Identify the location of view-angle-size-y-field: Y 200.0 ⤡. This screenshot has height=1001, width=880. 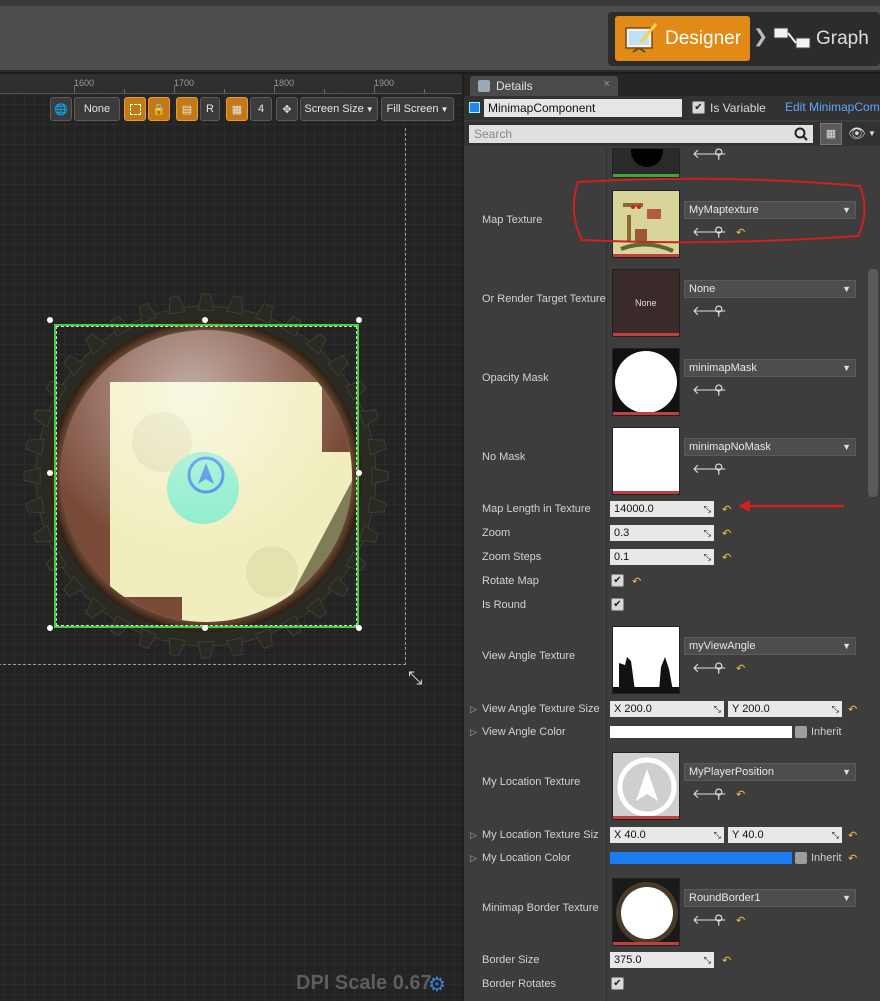
(785, 709).